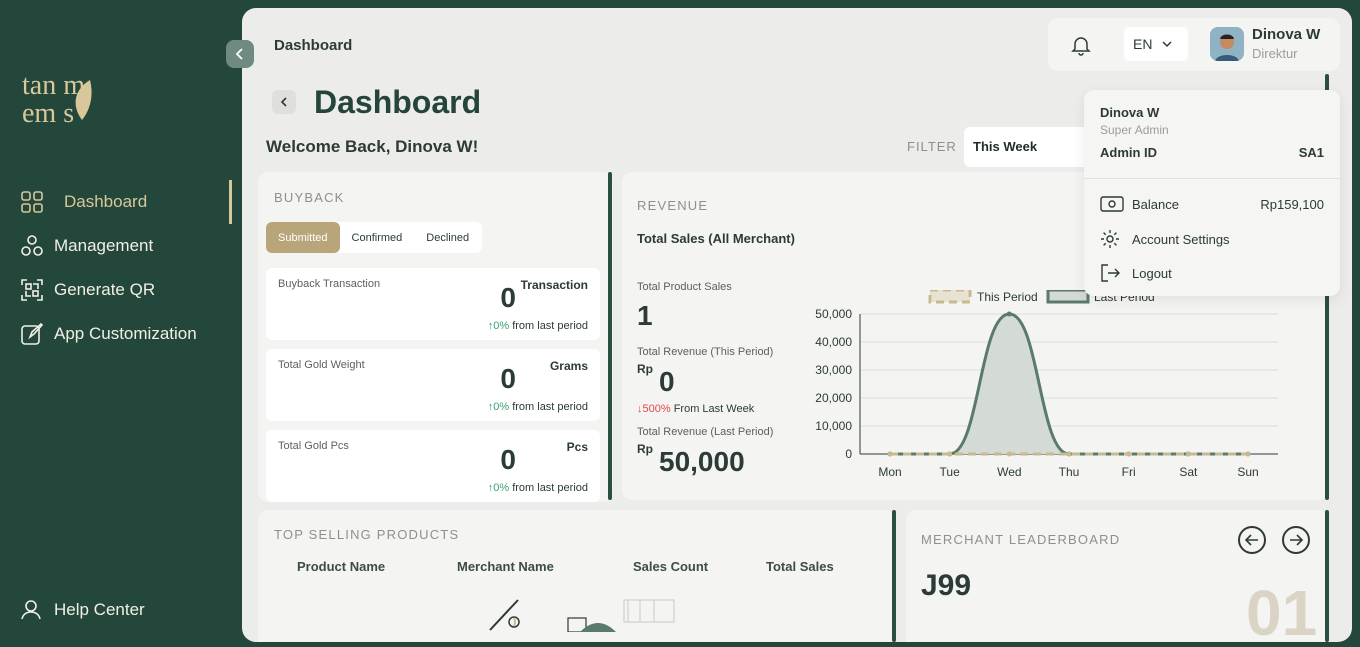  What do you see at coordinates (1282, 609) in the screenshot?
I see `leaderboard-rank: 01` at bounding box center [1282, 609].